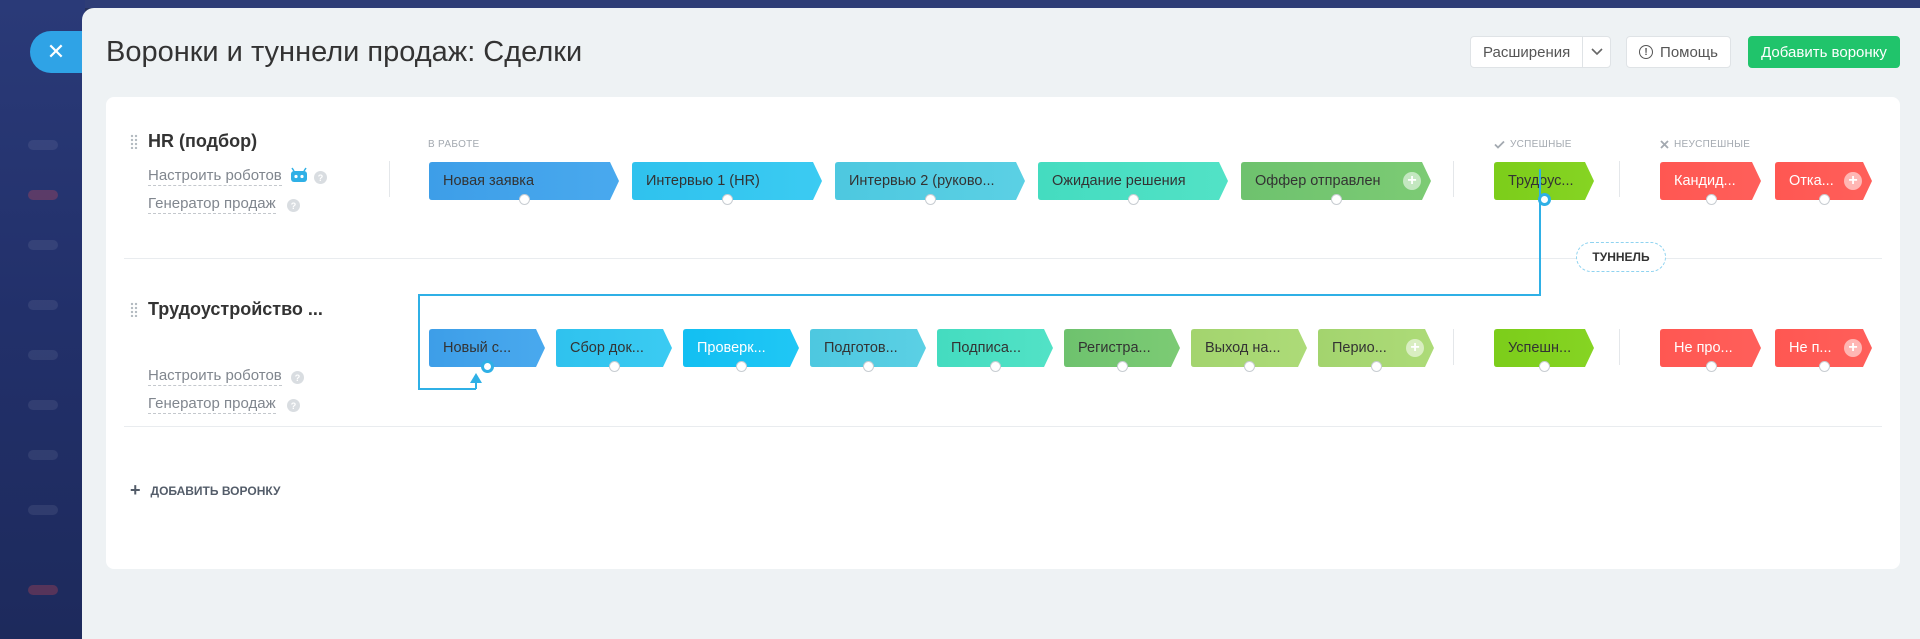 This screenshot has width=1920, height=639. I want to click on background-page, so click(42, 319).